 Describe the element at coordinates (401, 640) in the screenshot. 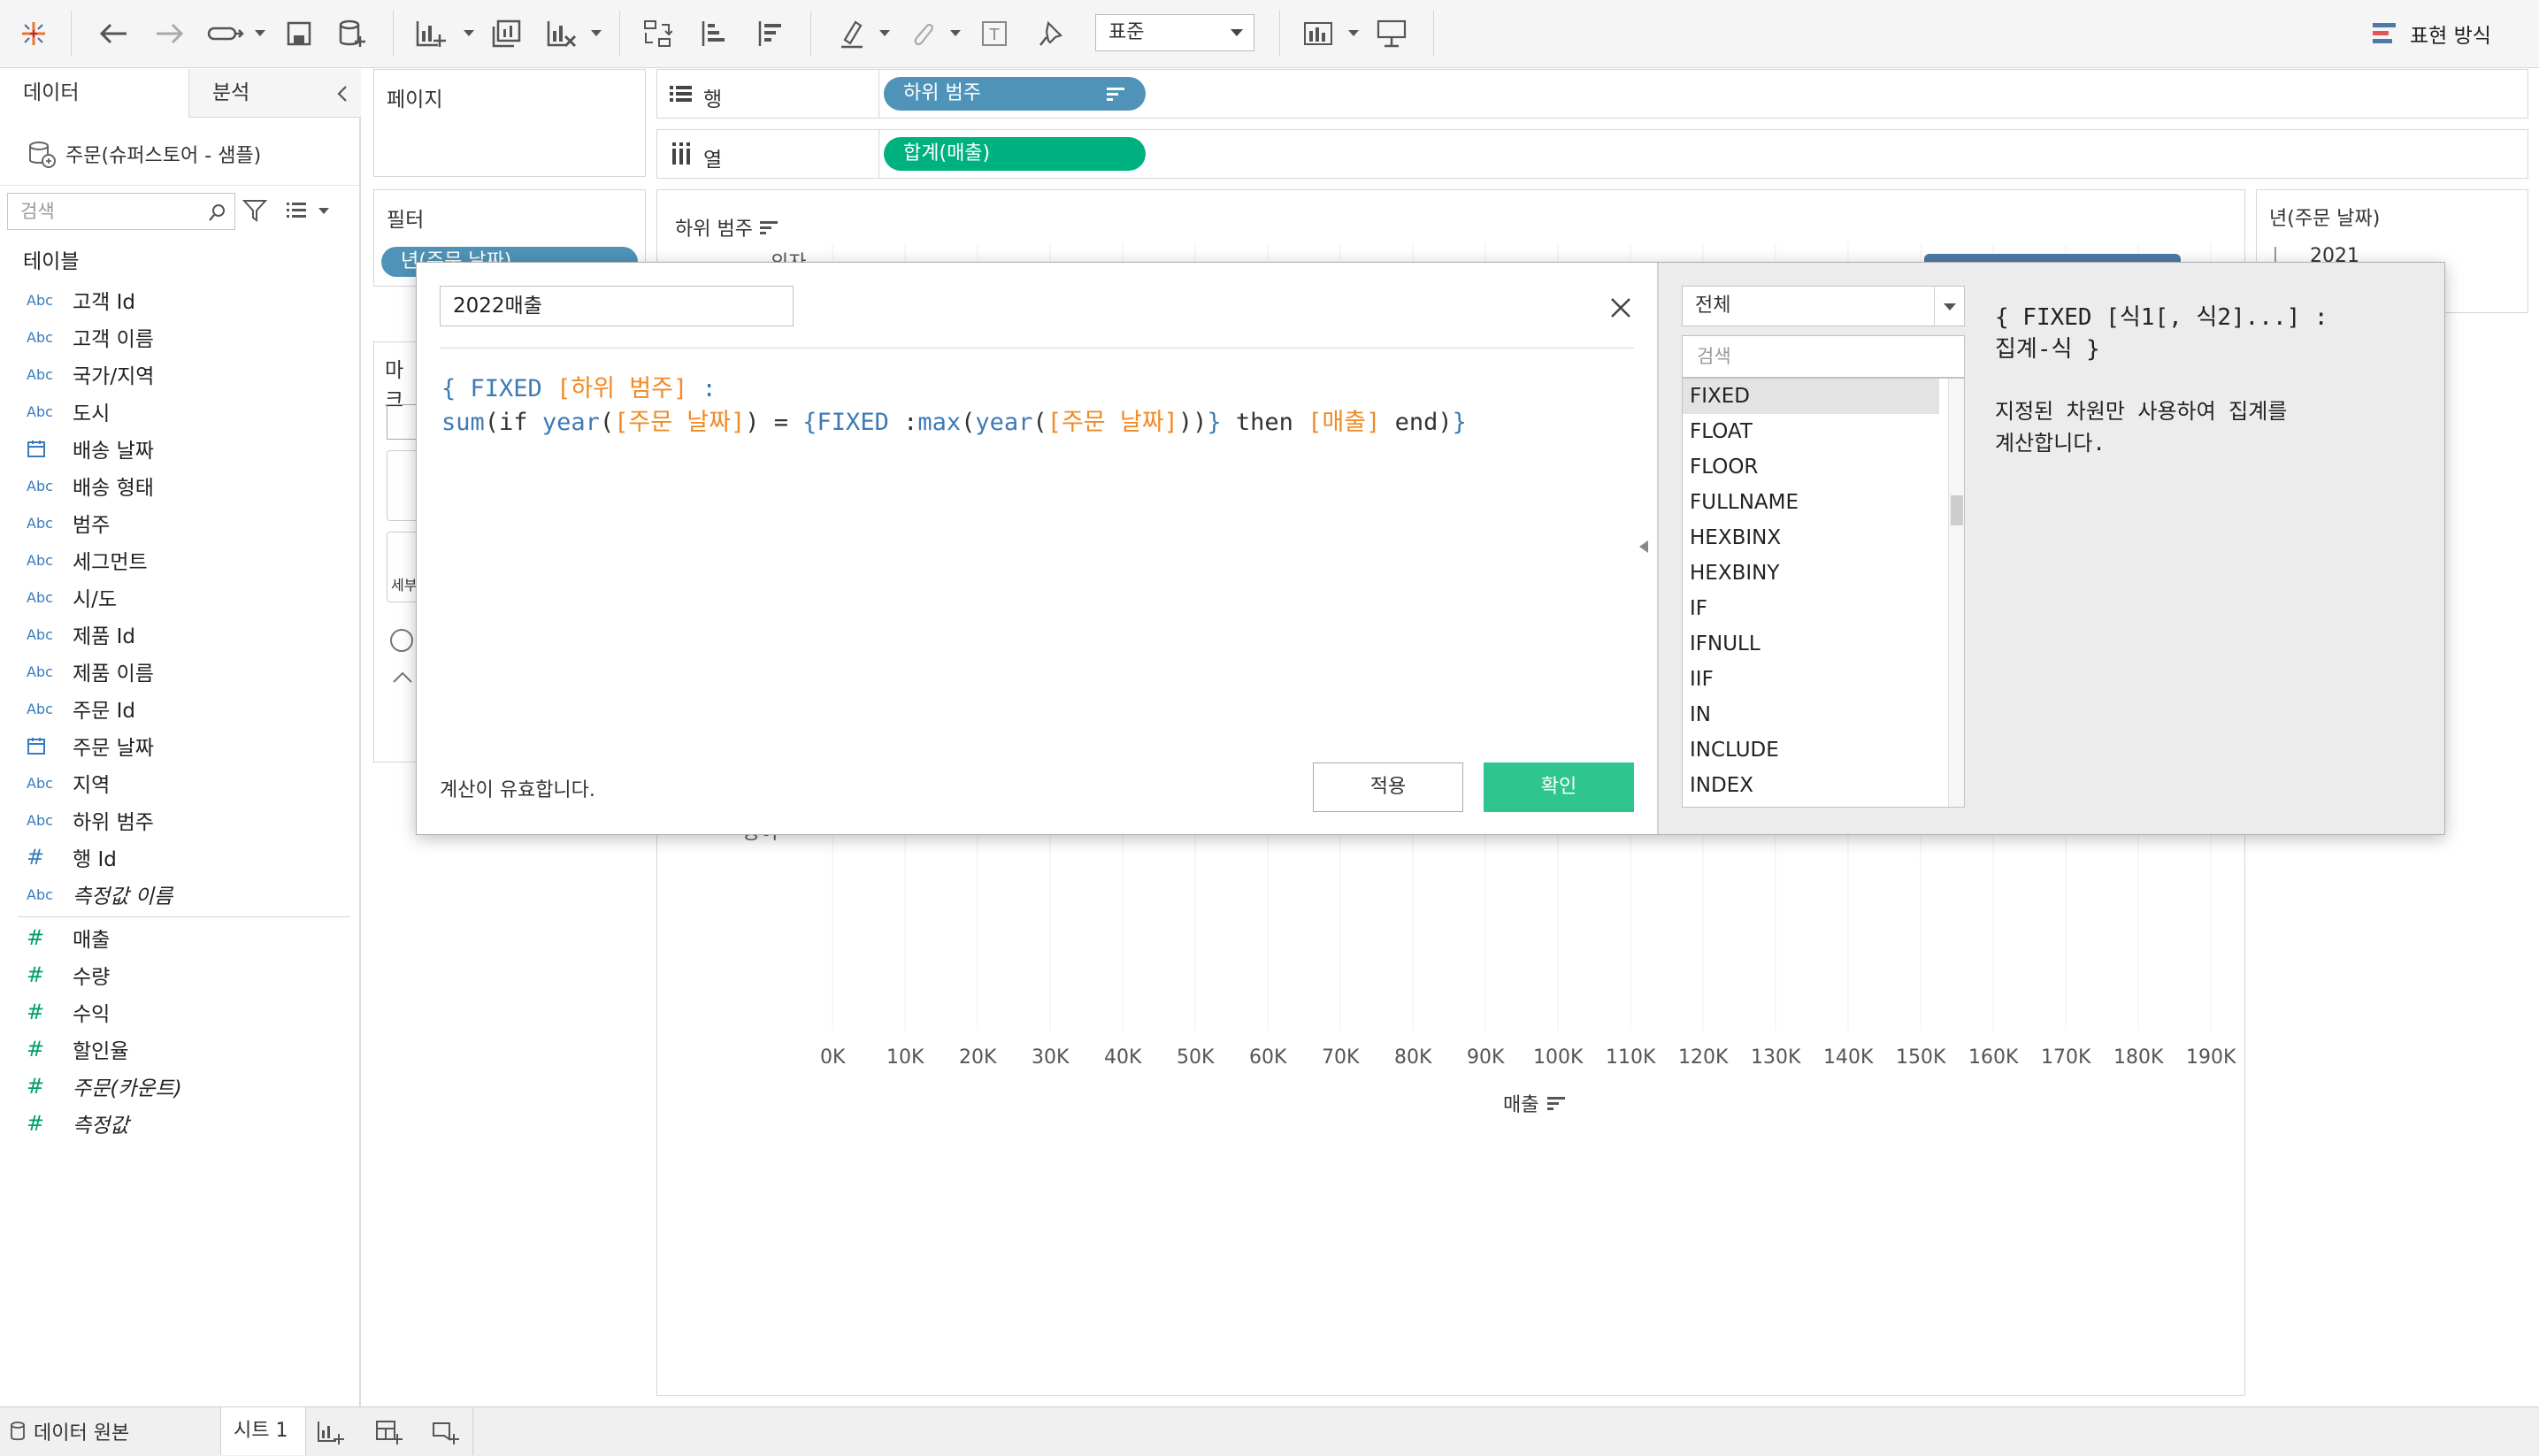

I see `lasso-icon` at that location.